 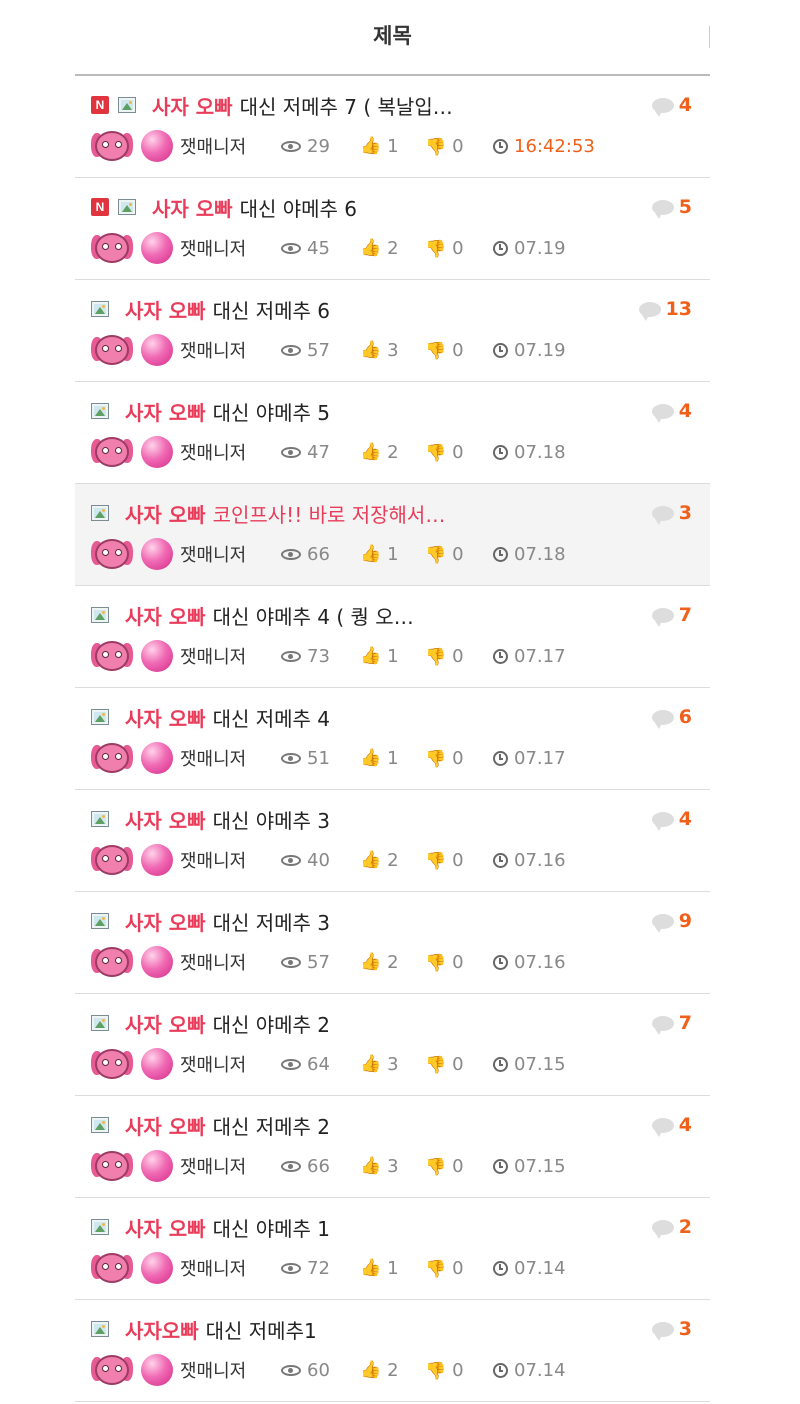 I want to click on post-title-line: 사자오빠 대신 저메추1, so click(x=391, y=1329).